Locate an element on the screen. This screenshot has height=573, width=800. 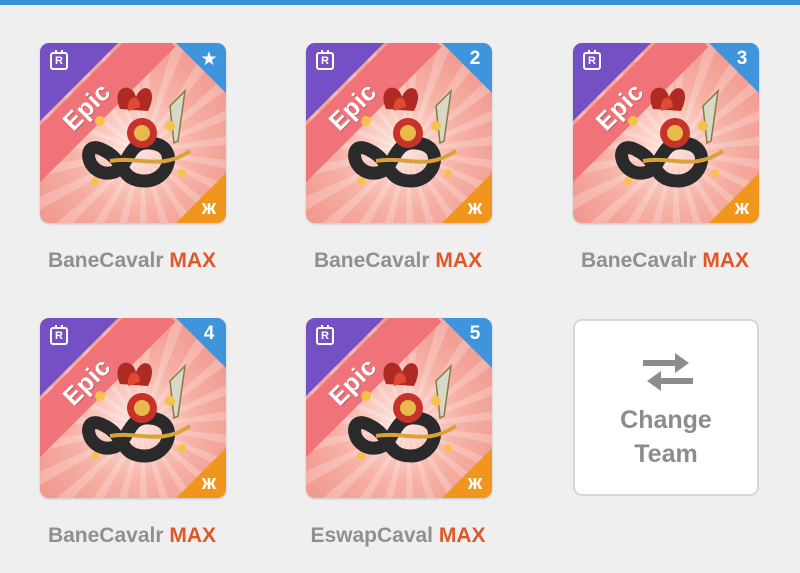
creature-card: Epic R 2 ж is located at coordinates (399, 133).